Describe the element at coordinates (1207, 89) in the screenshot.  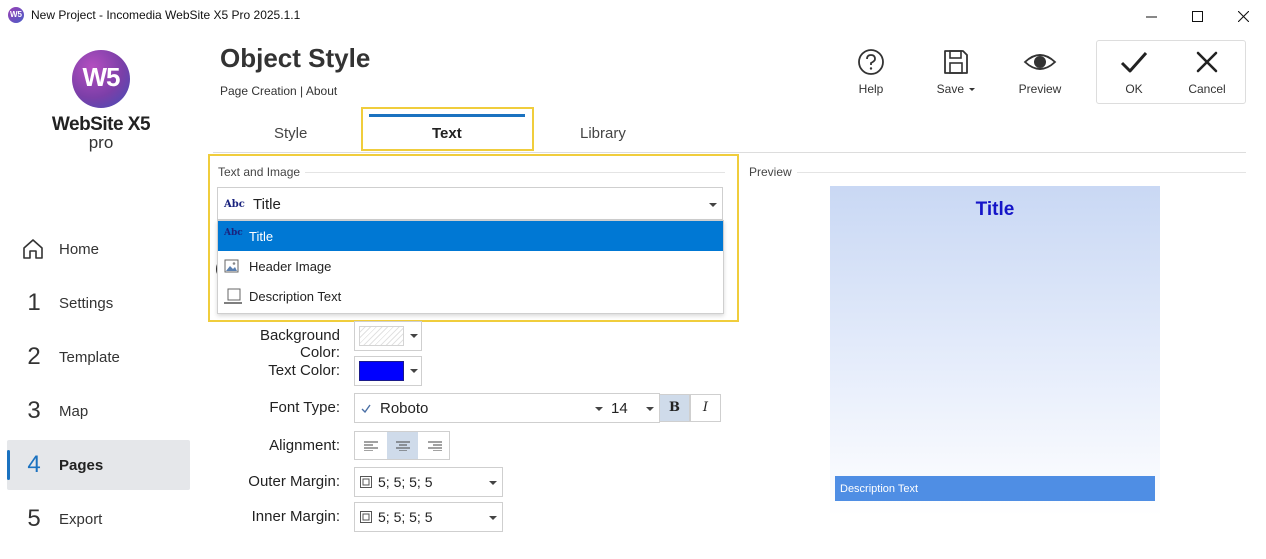
I see `cancel-label: Cancel` at that location.